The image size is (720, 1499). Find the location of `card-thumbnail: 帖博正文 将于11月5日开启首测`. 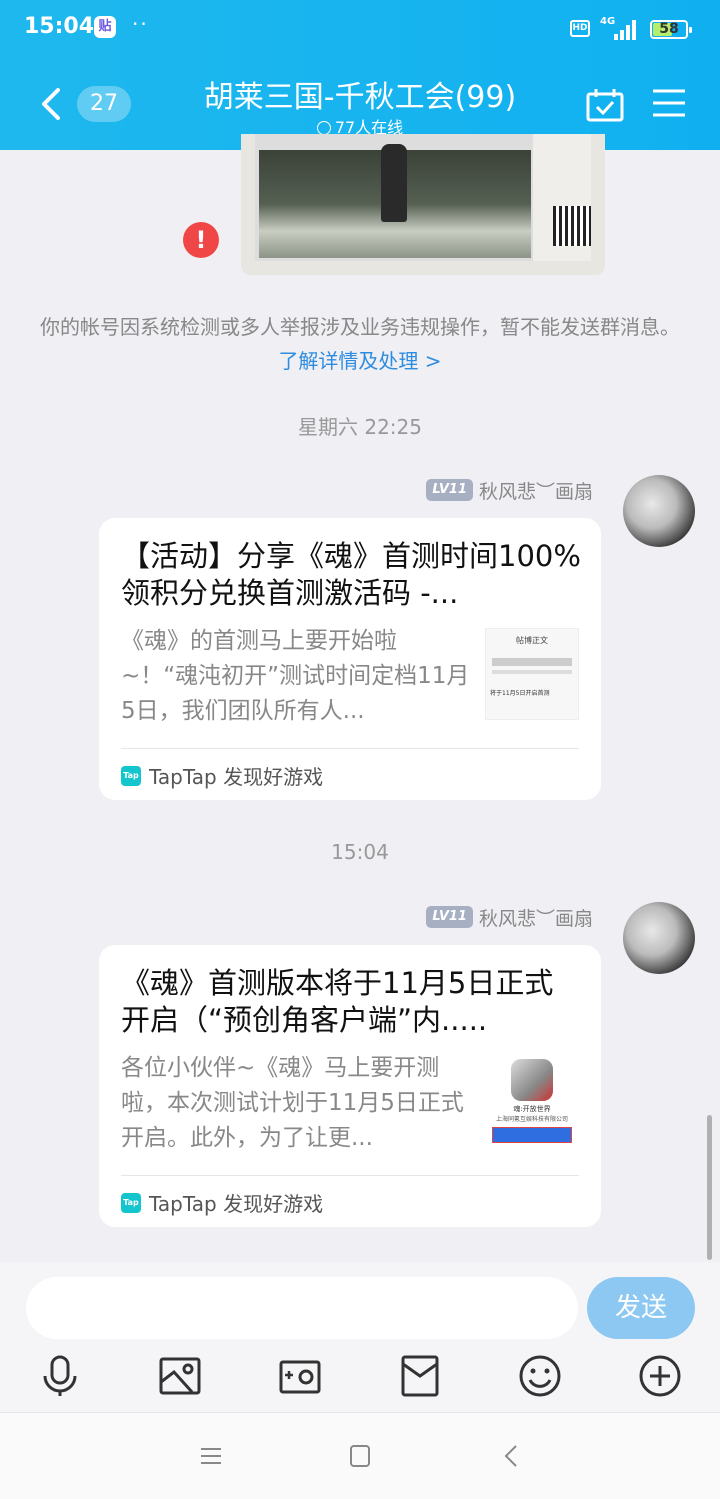

card-thumbnail: 帖博正文 将于11月5日开启首测 is located at coordinates (532, 674).